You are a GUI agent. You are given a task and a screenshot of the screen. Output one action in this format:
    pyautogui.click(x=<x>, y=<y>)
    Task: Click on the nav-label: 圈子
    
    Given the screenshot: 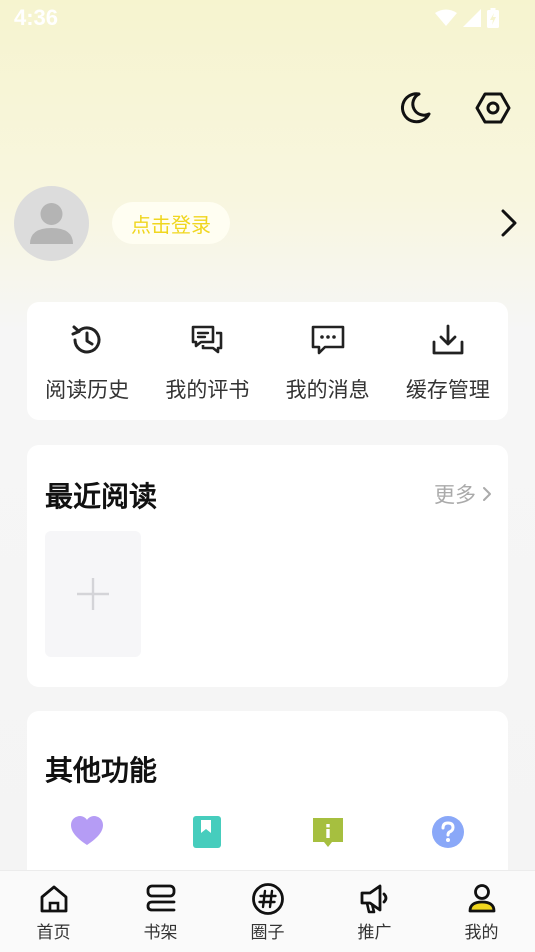 What is the action you would take?
    pyautogui.click(x=267, y=933)
    